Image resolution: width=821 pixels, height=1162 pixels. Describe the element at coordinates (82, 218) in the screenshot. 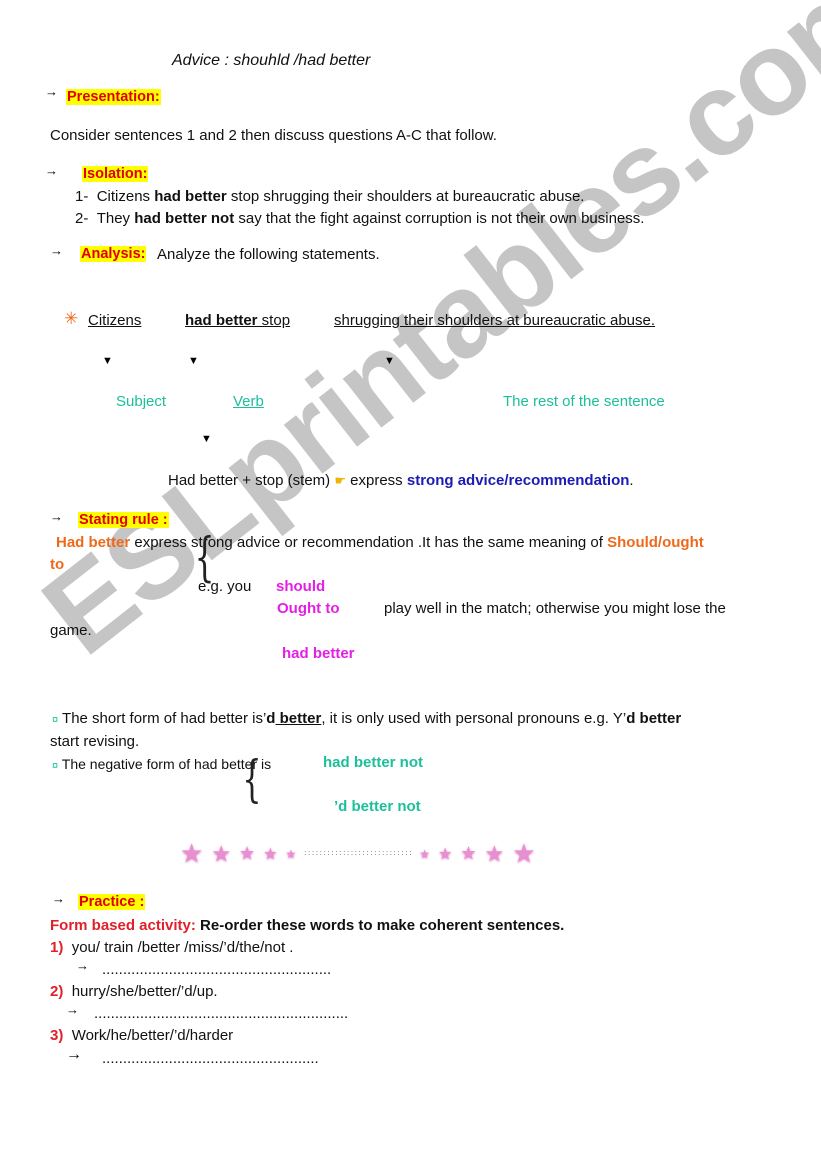

I see `sentence-number: 2-` at that location.